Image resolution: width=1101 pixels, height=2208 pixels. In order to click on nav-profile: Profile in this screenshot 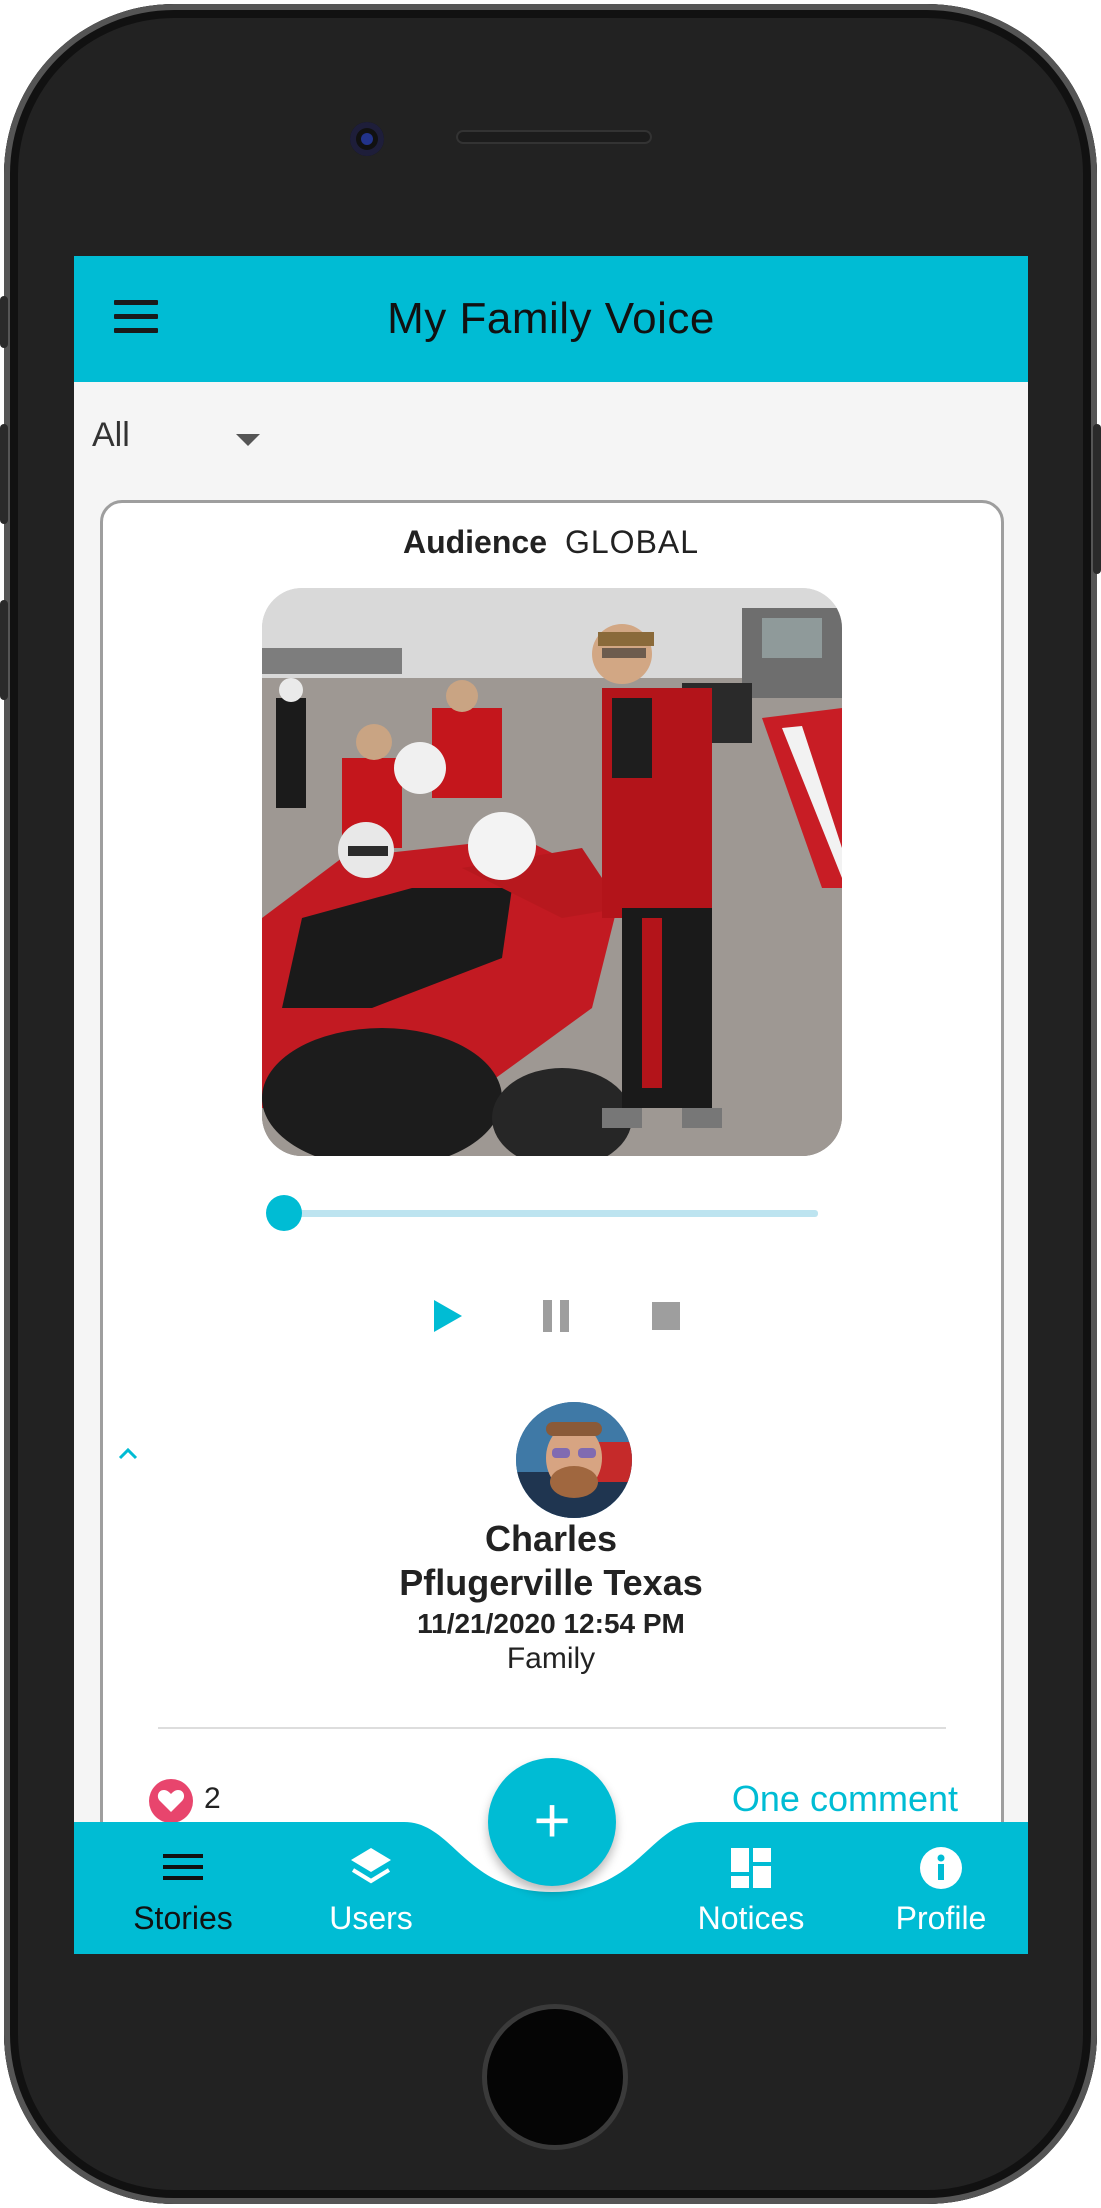, I will do `click(941, 1888)`.